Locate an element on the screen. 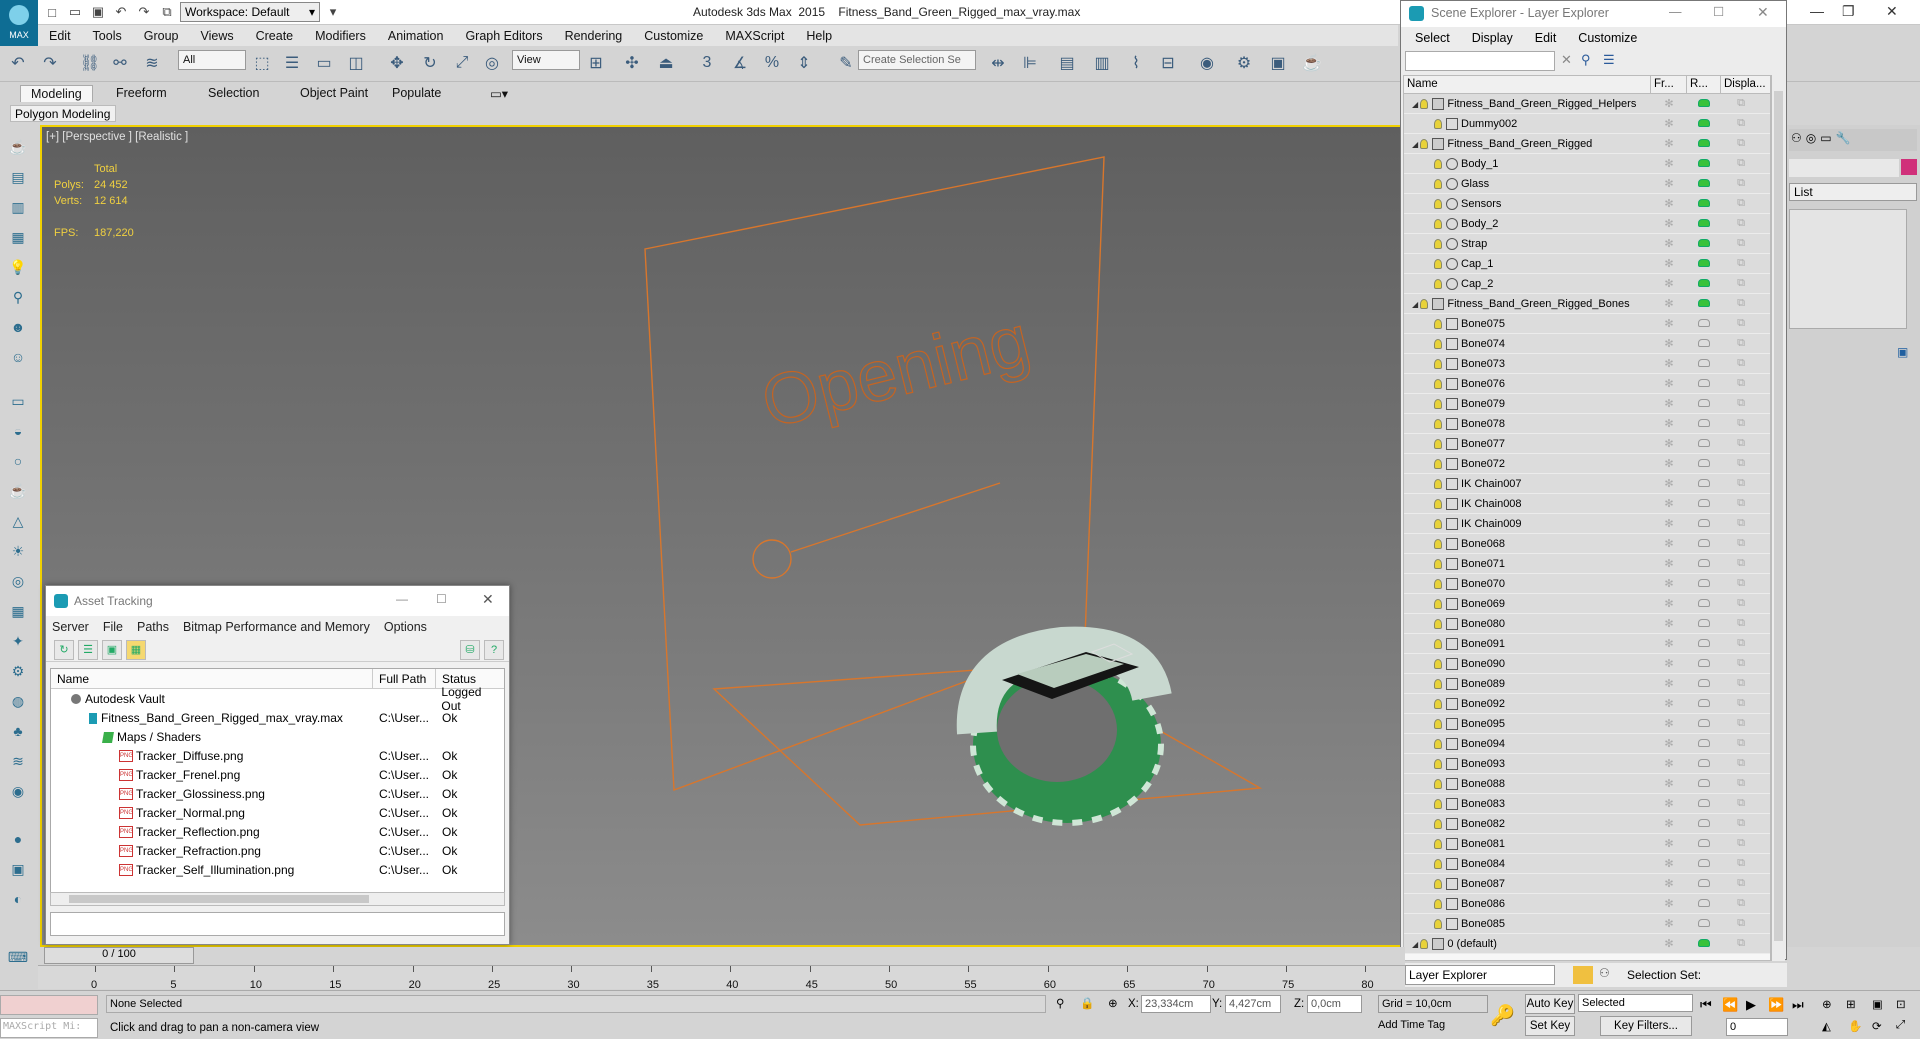  expand-icon: ◢ is located at coordinates (1416, 944).